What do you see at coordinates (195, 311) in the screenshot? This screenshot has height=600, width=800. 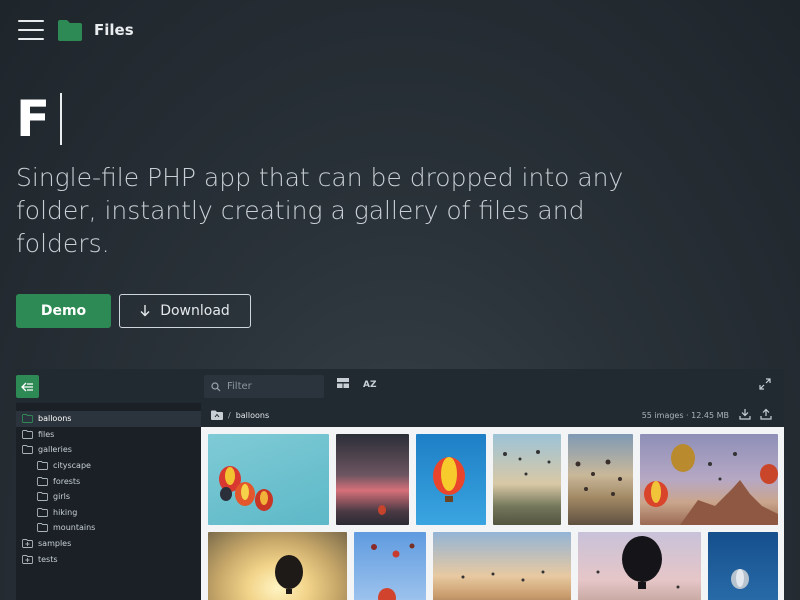 I see `download-label: Download` at bounding box center [195, 311].